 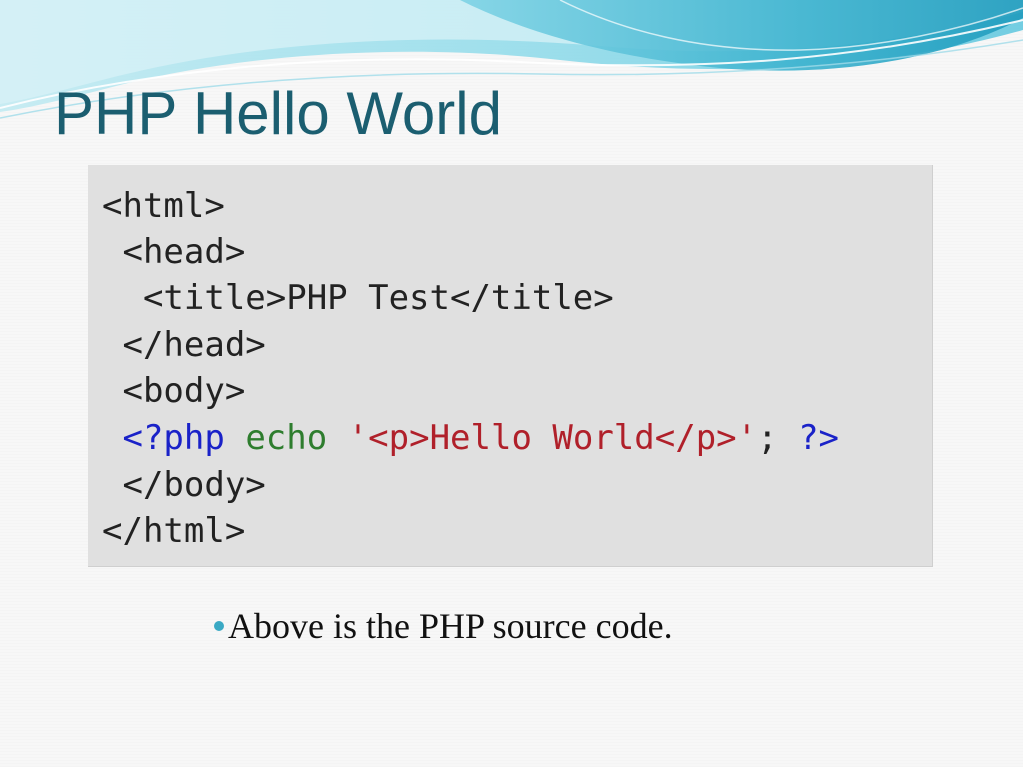 What do you see at coordinates (819, 438) in the screenshot?
I see `php-close-tag: ?>` at bounding box center [819, 438].